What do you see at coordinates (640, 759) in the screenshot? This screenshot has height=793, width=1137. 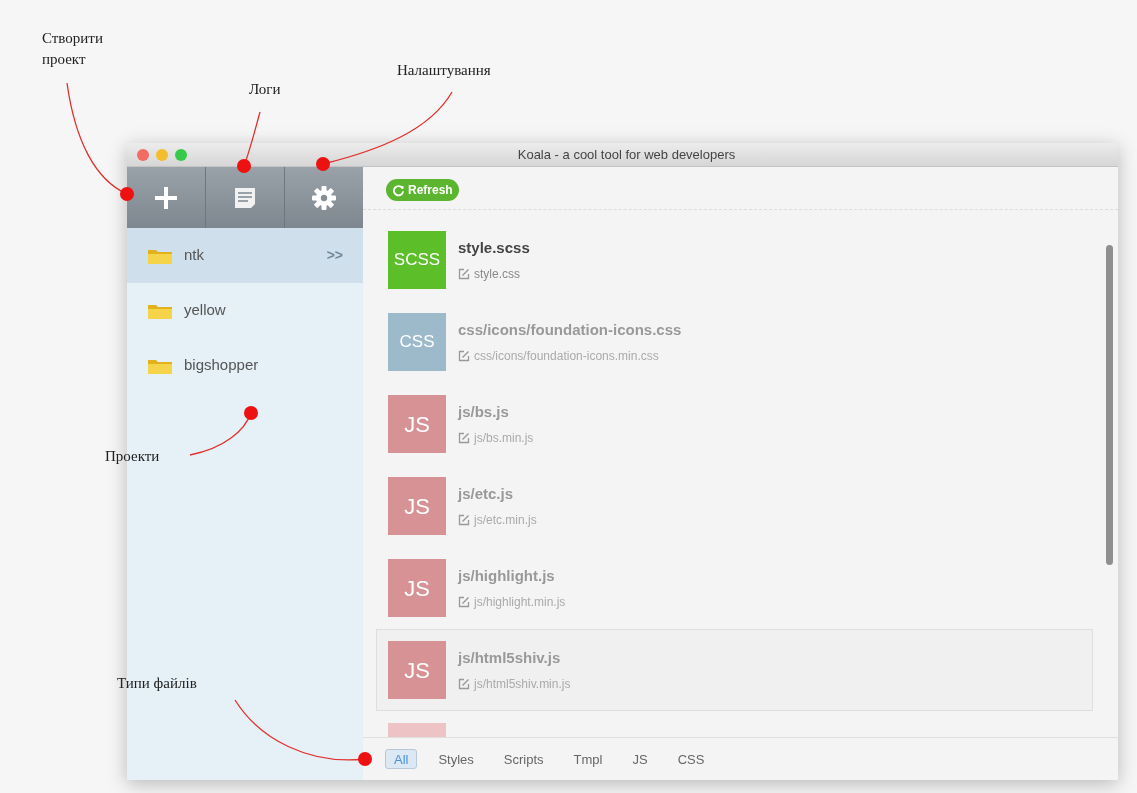 I see `filter-tab: JS` at bounding box center [640, 759].